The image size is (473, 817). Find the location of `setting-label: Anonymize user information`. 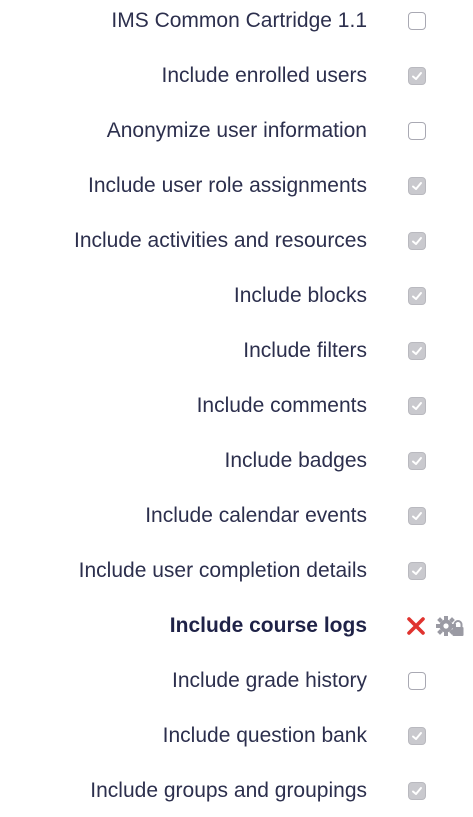

setting-label: Anonymize user information is located at coordinates (236, 130).